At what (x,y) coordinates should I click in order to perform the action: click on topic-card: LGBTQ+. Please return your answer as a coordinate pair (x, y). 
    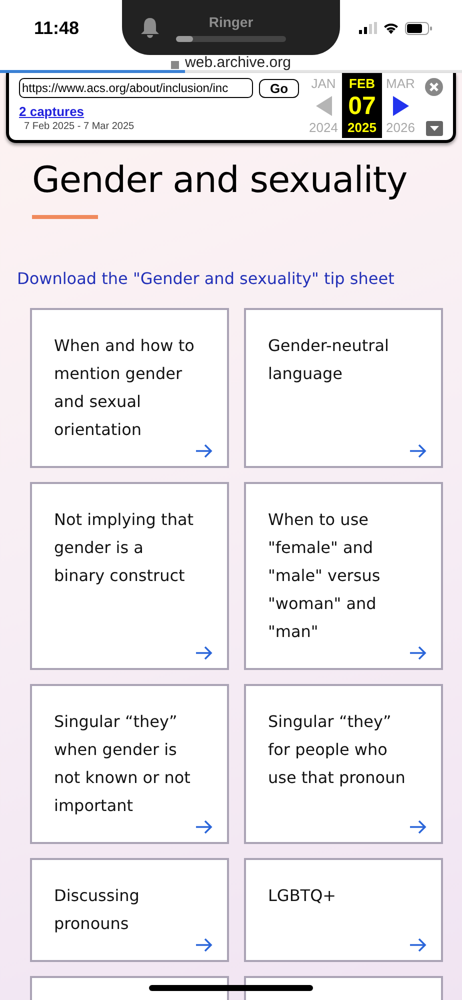
    Looking at the image, I should click on (343, 910).